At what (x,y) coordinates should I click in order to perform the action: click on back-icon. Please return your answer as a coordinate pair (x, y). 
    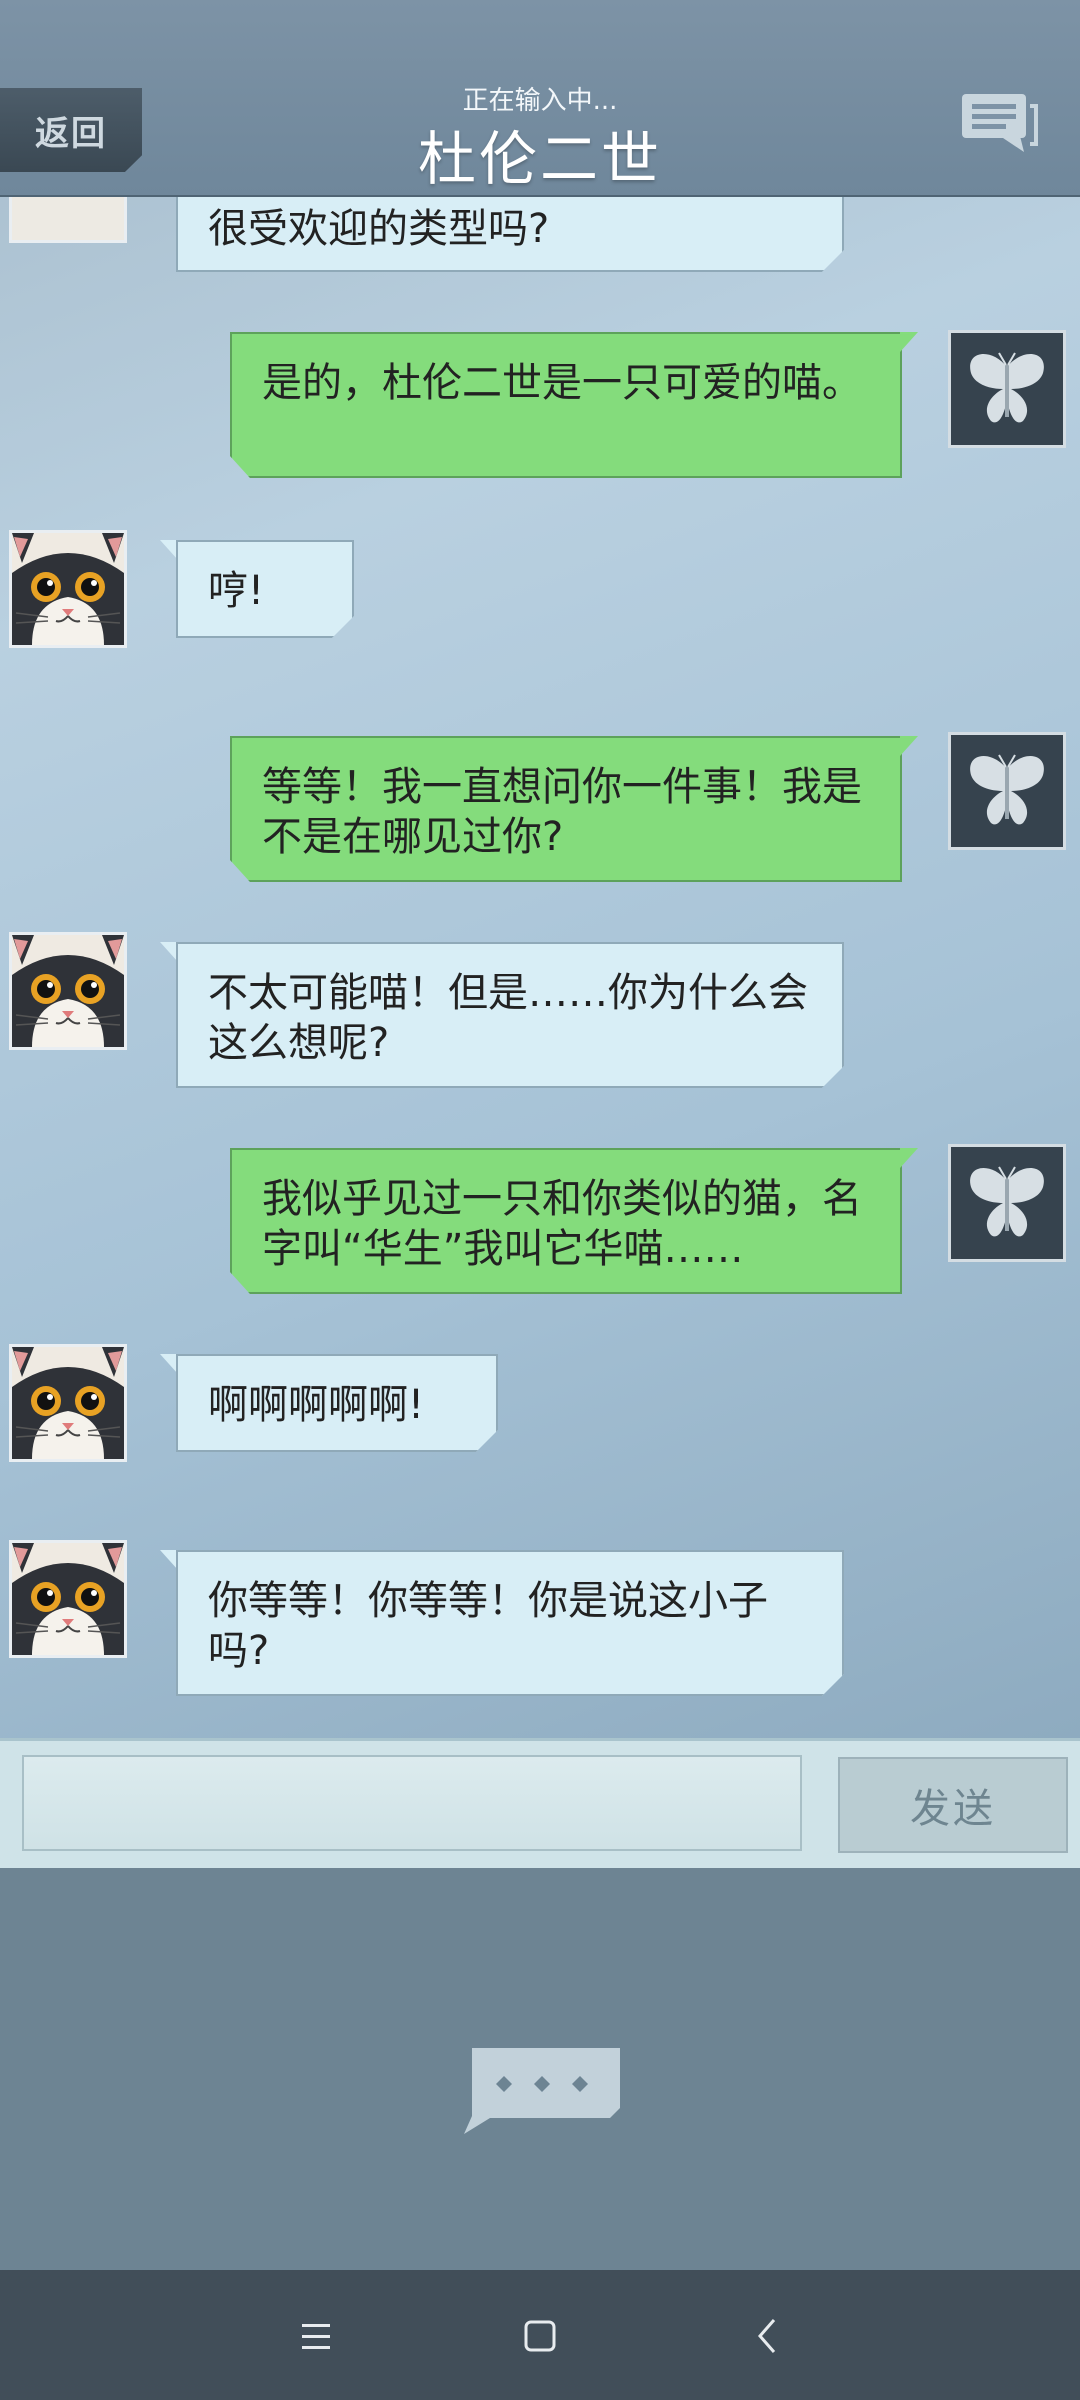
    Looking at the image, I should click on (768, 2336).